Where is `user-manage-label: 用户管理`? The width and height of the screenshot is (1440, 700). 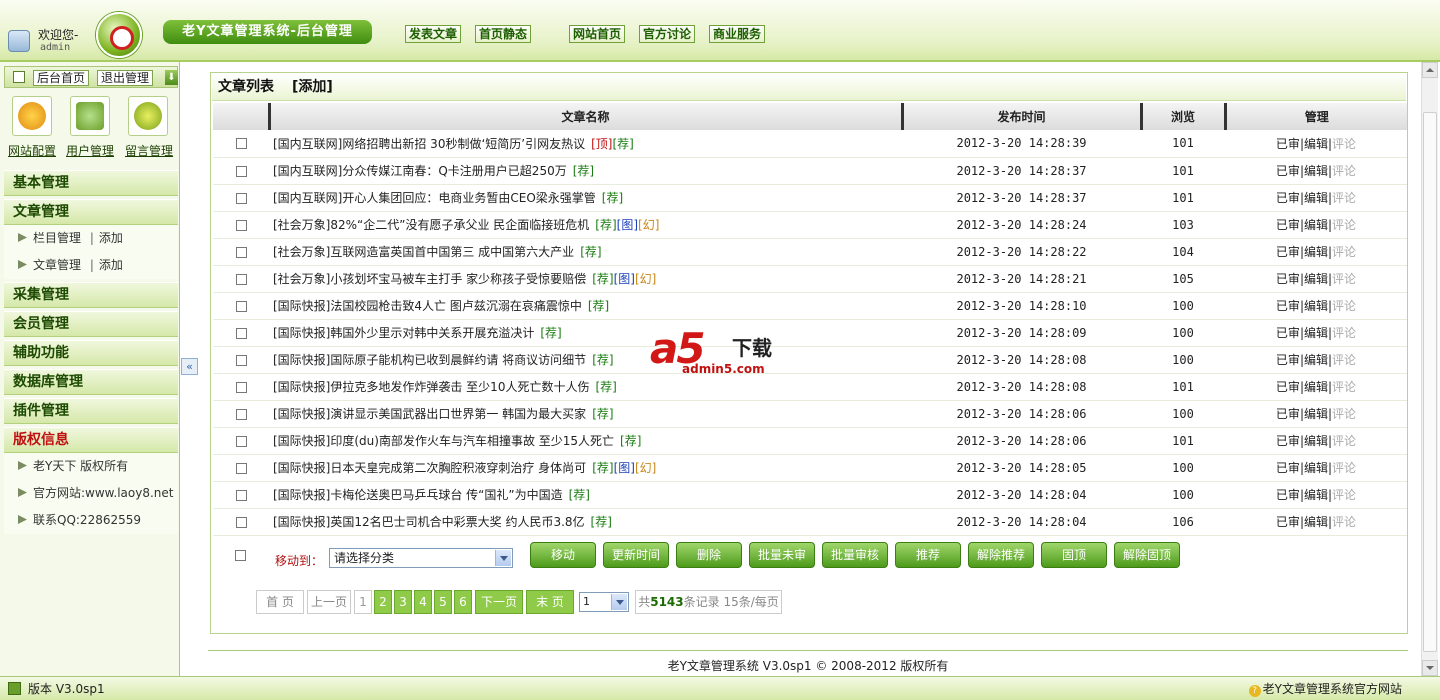 user-manage-label: 用户管理 is located at coordinates (90, 150).